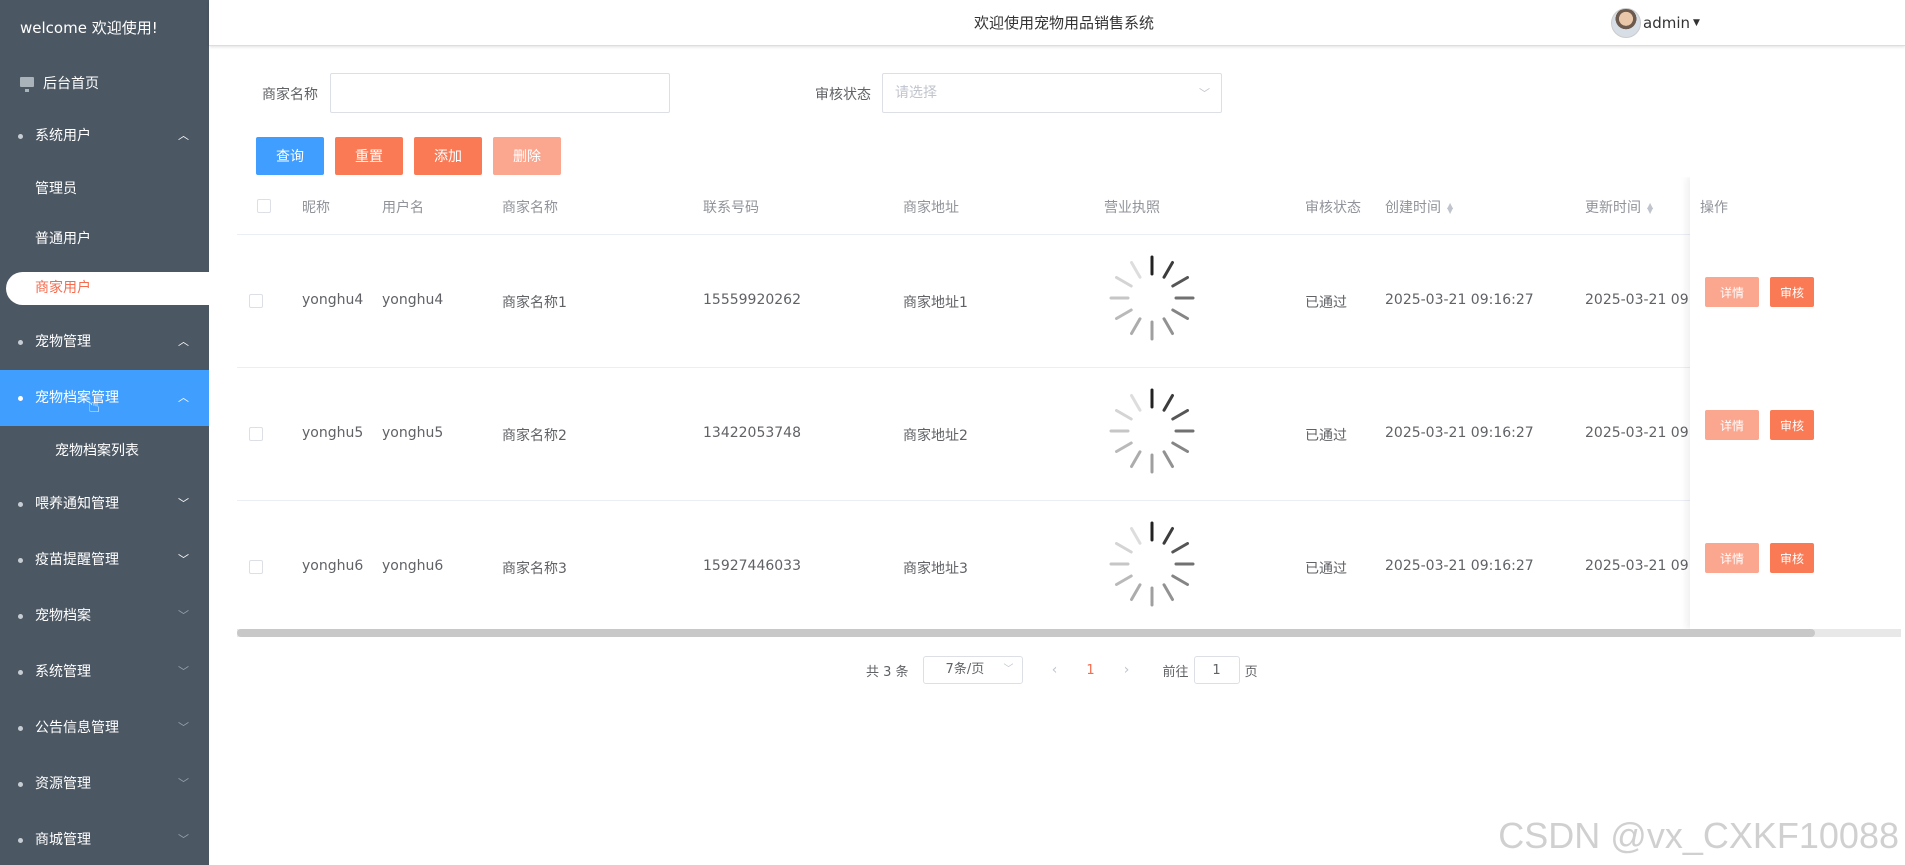 The width and height of the screenshot is (1905, 865). What do you see at coordinates (104, 728) in the screenshot?
I see `sidebar-item-announcement: 公告信息管理 ﹀` at bounding box center [104, 728].